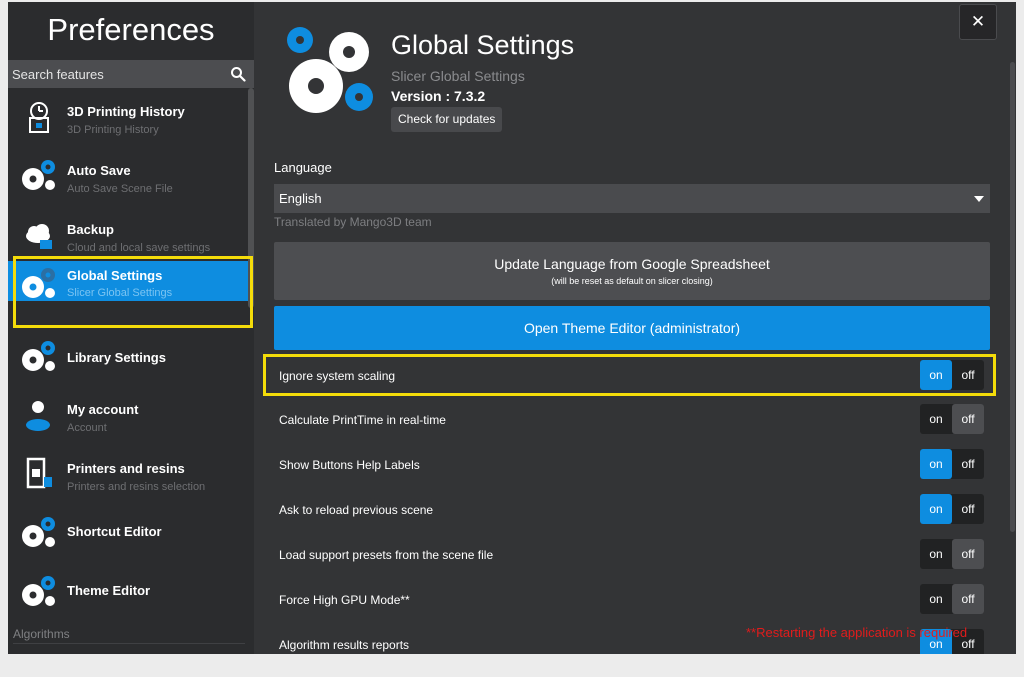  I want to click on sidebar-item-library-settings: Library Settings, so click(128, 356).